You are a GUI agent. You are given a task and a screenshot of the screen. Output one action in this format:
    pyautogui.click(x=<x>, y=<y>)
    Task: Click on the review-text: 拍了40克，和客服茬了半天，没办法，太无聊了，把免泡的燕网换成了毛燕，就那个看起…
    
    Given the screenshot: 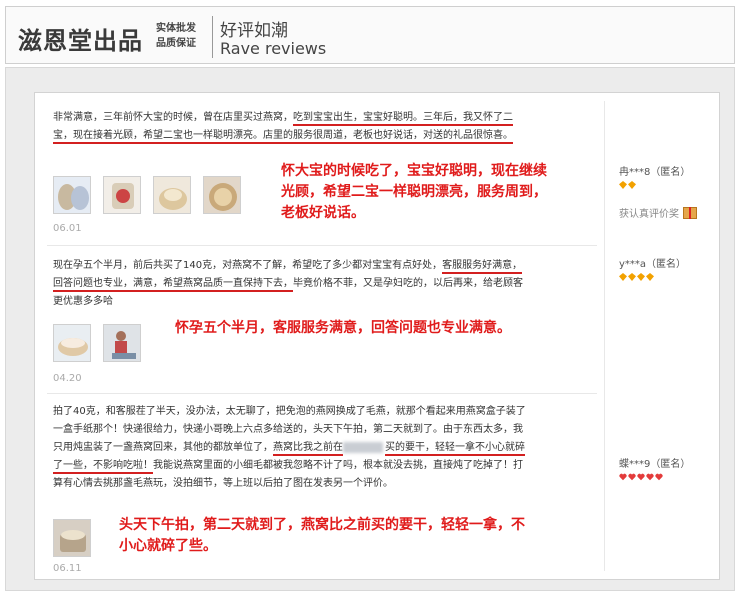 What is the action you would take?
    pyautogui.click(x=289, y=447)
    